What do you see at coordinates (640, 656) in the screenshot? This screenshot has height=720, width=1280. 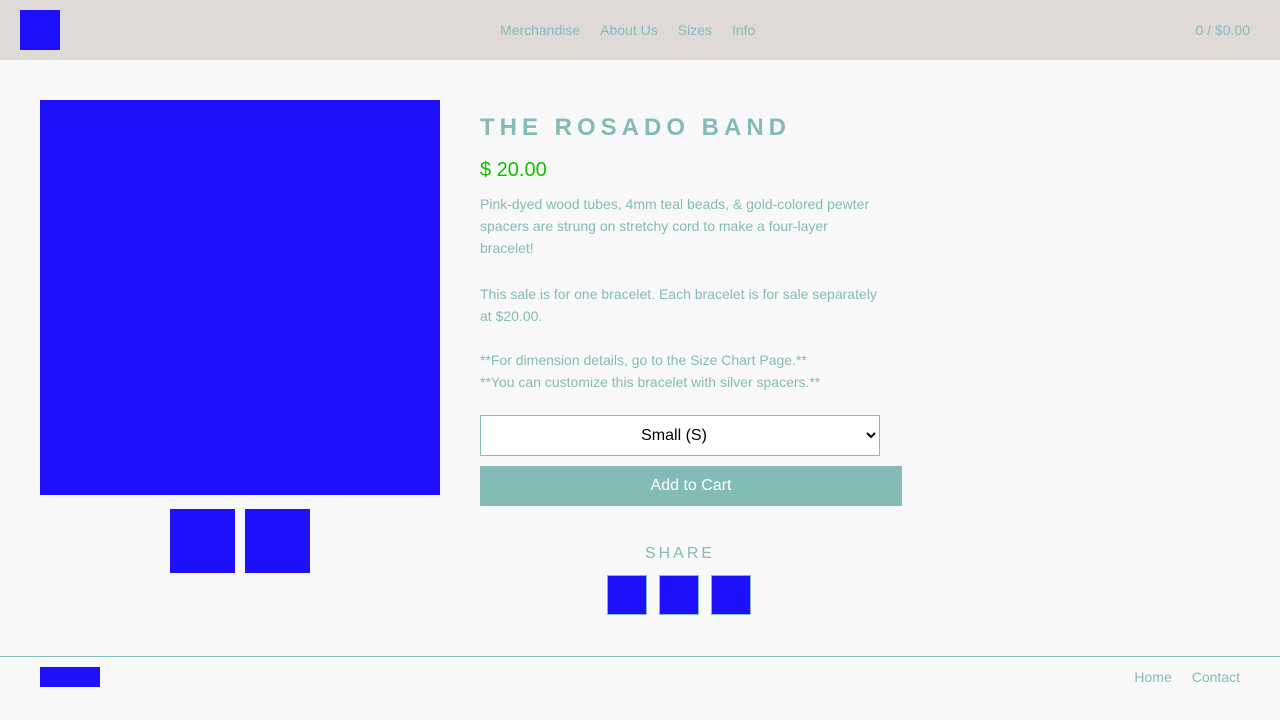 I see `footer-divider` at bounding box center [640, 656].